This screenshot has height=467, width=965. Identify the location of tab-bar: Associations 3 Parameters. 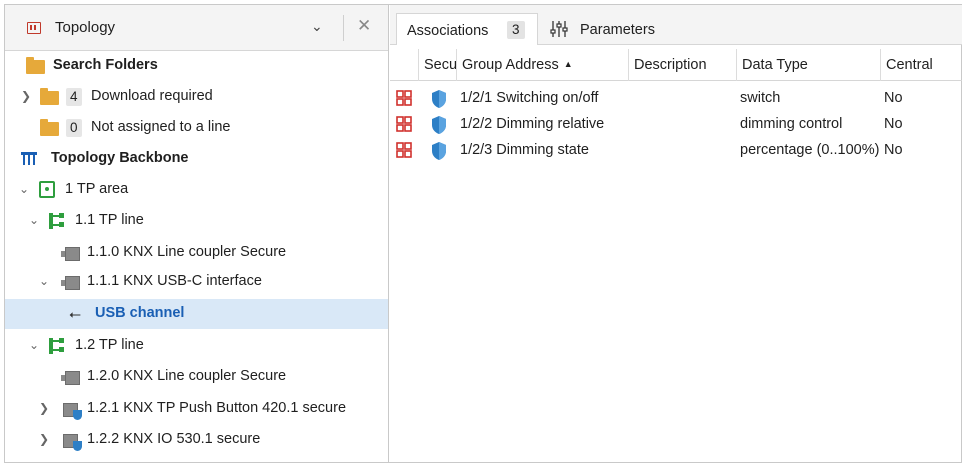
(676, 25).